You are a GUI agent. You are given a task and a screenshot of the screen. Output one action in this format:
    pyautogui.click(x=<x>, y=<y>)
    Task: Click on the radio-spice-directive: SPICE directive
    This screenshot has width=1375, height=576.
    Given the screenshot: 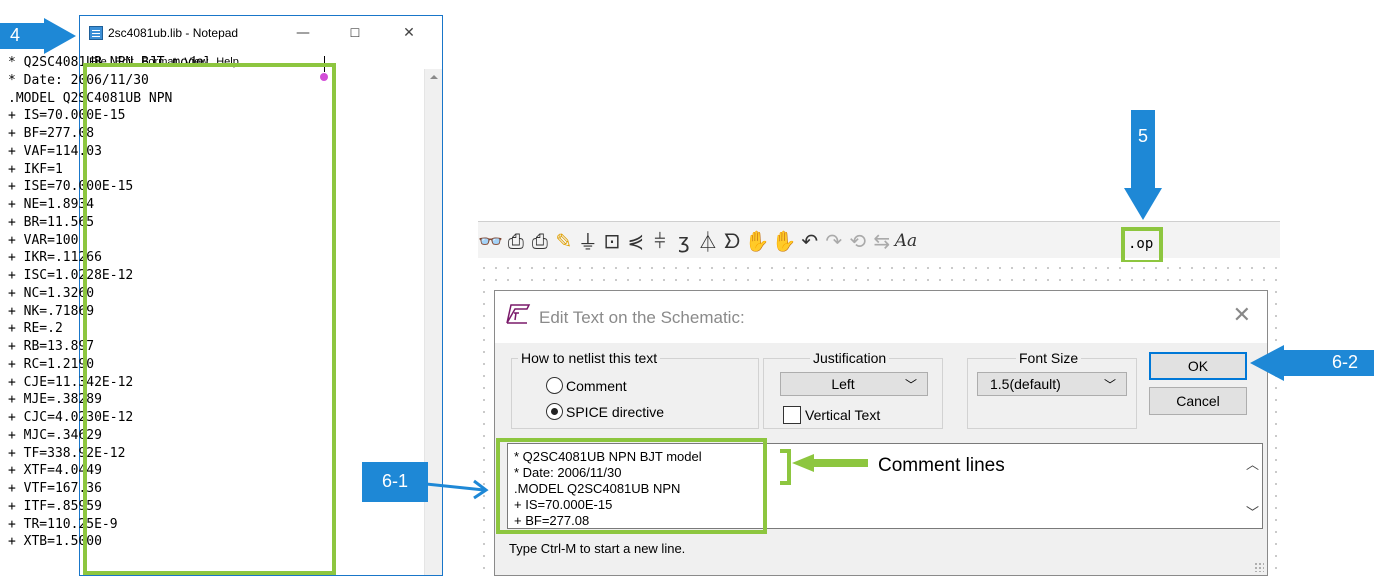 What is the action you would take?
    pyautogui.click(x=605, y=411)
    